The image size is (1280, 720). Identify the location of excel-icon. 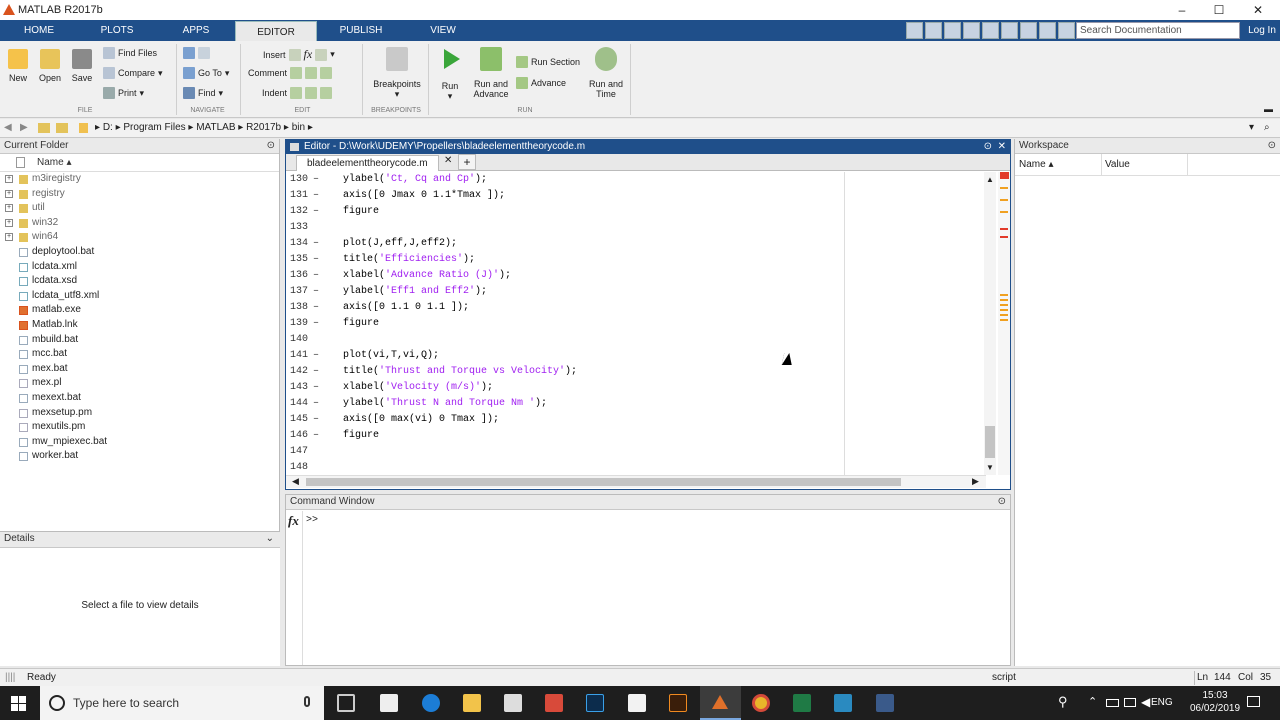
(802, 703).